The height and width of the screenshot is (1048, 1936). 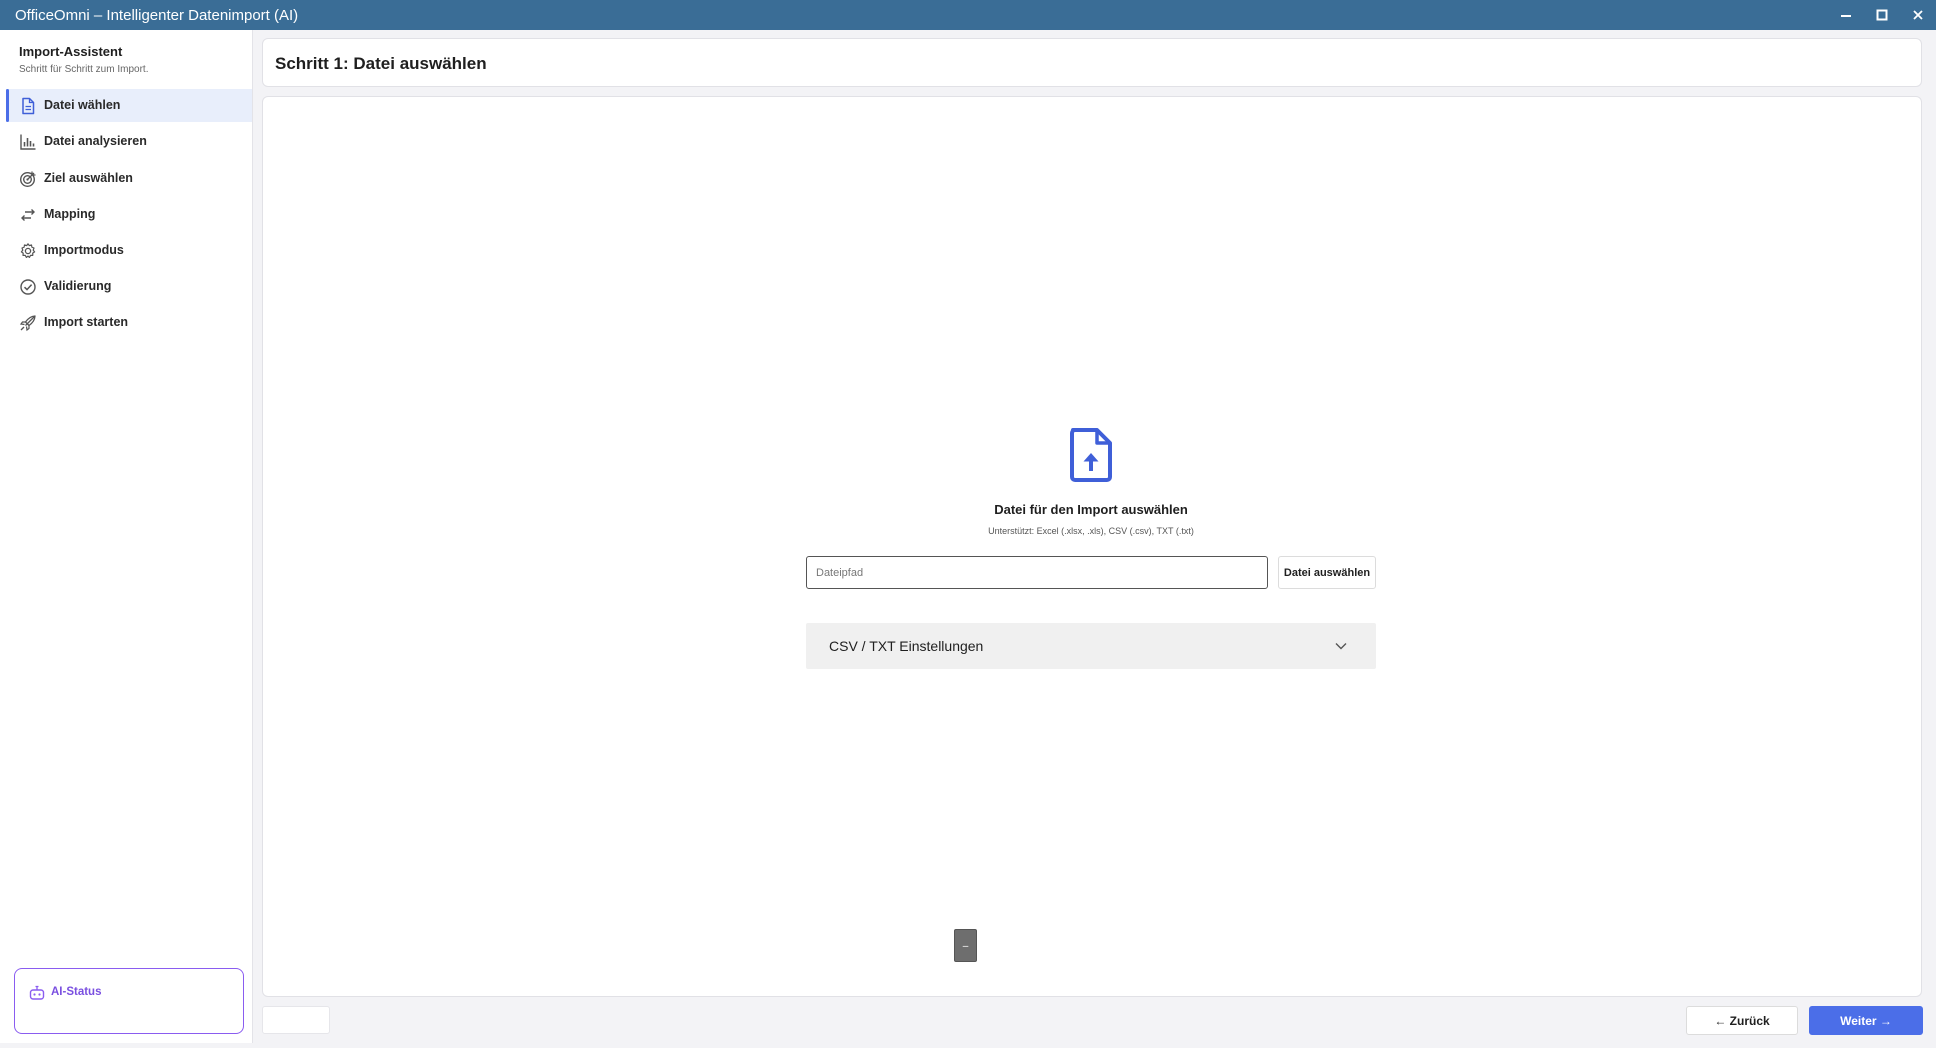 What do you see at coordinates (1091, 455) in the screenshot?
I see `file-upload-icon` at bounding box center [1091, 455].